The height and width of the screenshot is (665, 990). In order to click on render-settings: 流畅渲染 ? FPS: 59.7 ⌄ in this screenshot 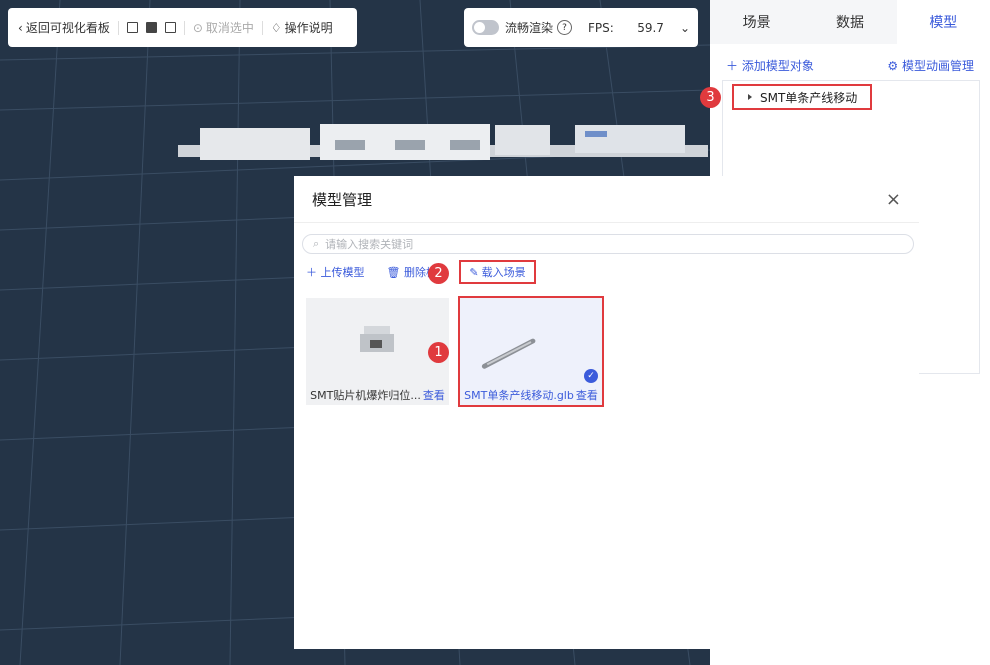, I will do `click(581, 27)`.